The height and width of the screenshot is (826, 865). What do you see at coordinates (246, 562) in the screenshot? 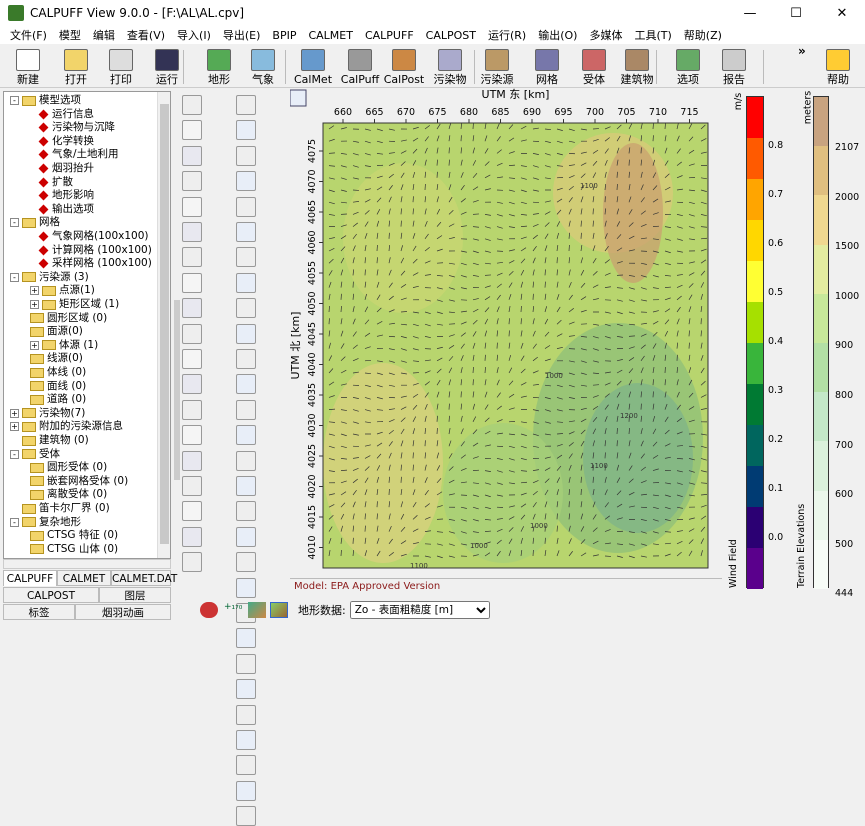
I see `capsule-icon` at bounding box center [246, 562].